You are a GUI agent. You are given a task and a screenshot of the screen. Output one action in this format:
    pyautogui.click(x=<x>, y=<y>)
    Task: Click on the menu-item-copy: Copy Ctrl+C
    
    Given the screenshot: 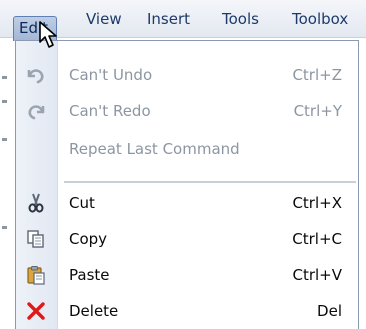 What is the action you would take?
    pyautogui.click(x=187, y=239)
    